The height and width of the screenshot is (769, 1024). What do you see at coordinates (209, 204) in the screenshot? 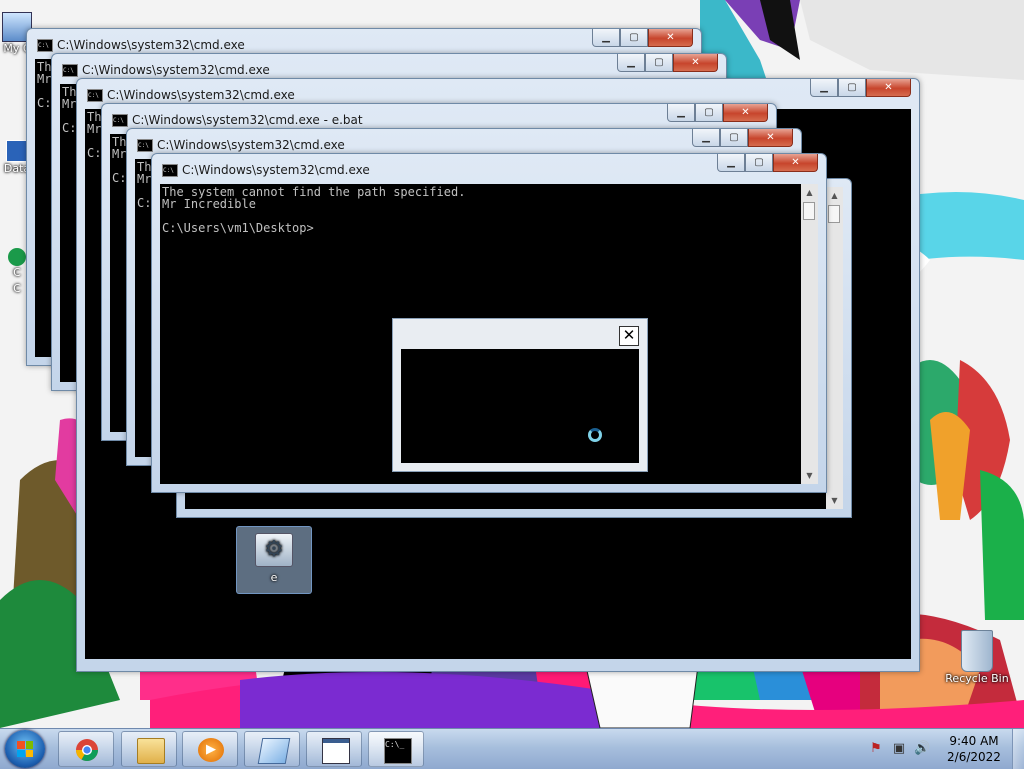
I see `console-line: Mr Incredible` at bounding box center [209, 204].